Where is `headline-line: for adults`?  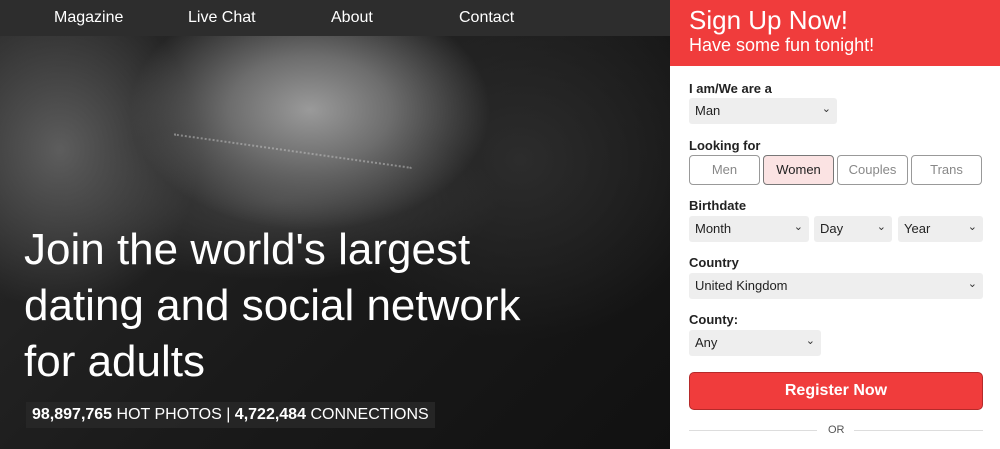
headline-line: for adults is located at coordinates (114, 361).